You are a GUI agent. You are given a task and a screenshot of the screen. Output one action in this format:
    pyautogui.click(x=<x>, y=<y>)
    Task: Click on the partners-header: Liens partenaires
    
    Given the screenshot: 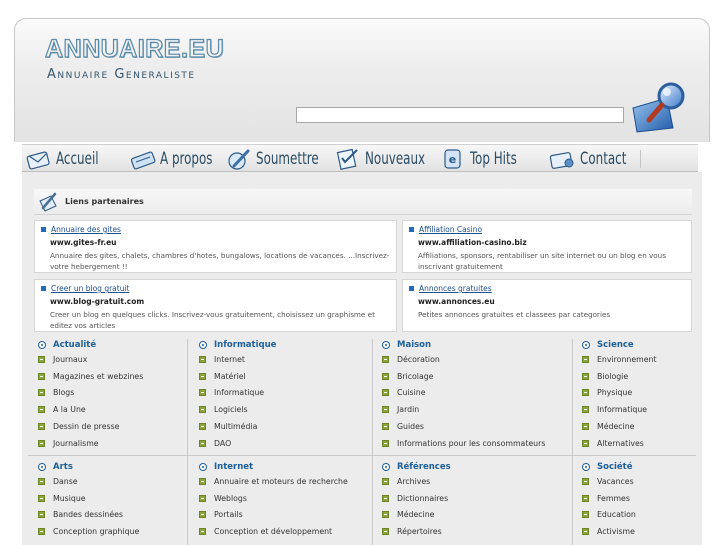 What is the action you would take?
    pyautogui.click(x=363, y=202)
    